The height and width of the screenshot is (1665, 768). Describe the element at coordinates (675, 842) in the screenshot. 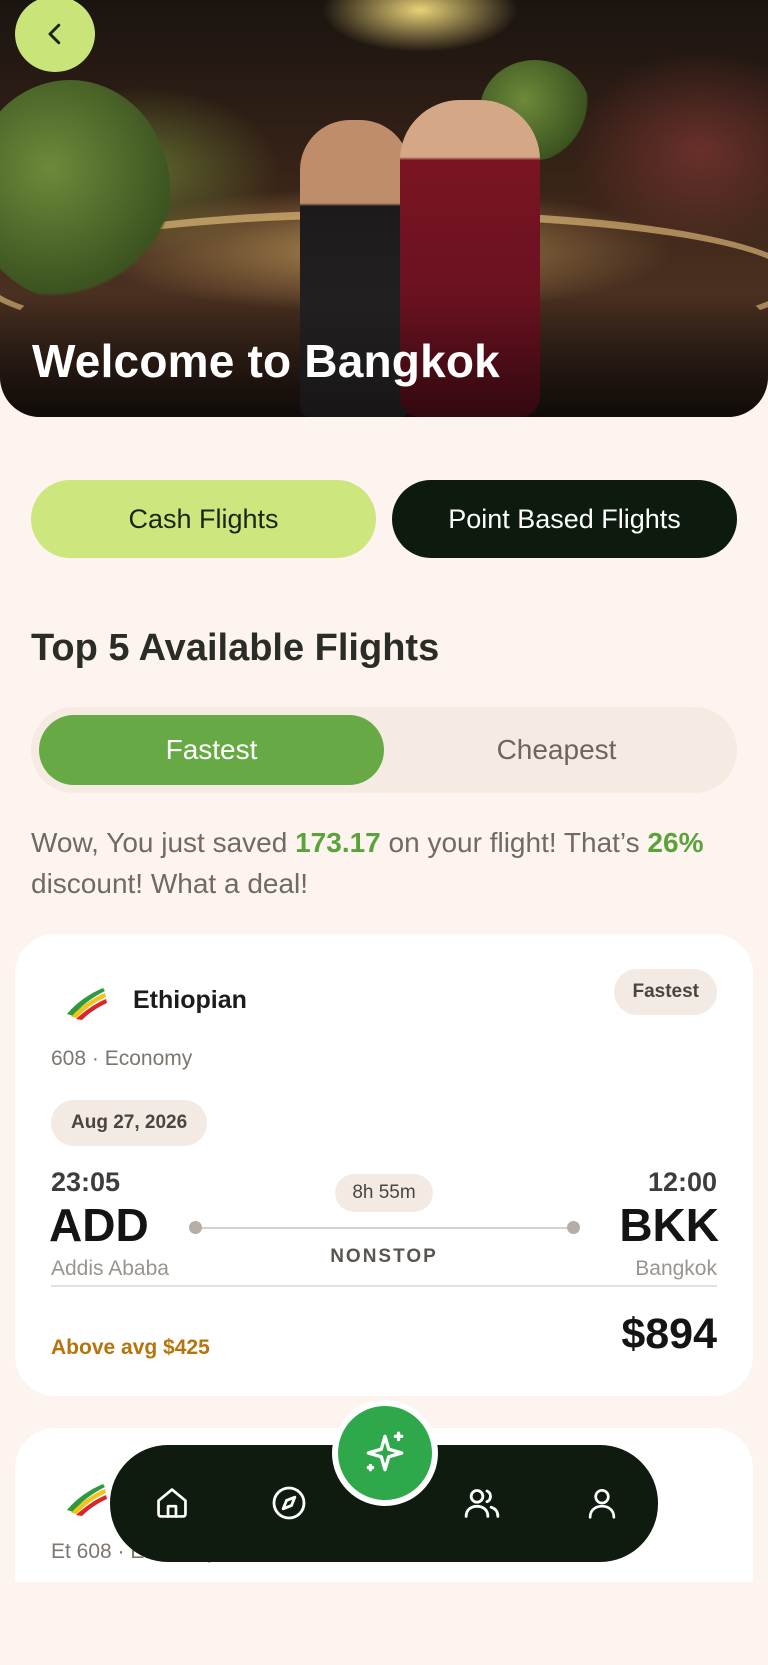

I see `savings-percent: 26%` at that location.